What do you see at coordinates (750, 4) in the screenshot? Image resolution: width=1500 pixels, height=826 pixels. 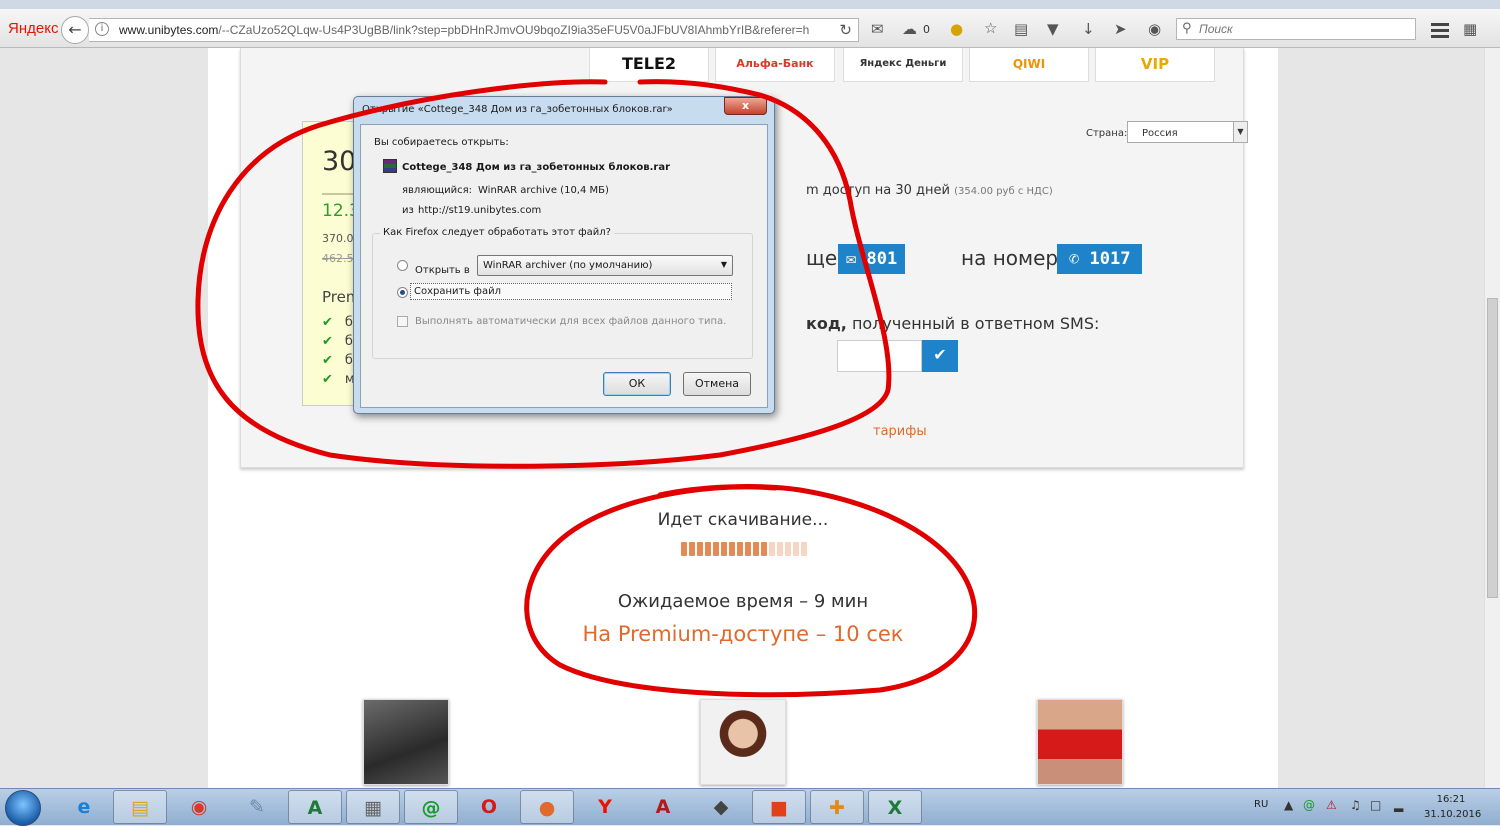 I see `tab-strip` at bounding box center [750, 4].